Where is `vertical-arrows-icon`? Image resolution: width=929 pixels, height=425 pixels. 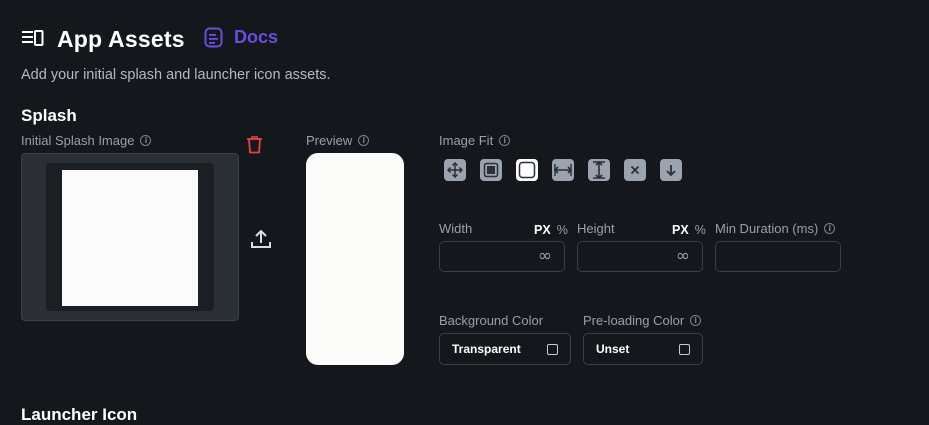
vertical-arrows-icon is located at coordinates (599, 170).